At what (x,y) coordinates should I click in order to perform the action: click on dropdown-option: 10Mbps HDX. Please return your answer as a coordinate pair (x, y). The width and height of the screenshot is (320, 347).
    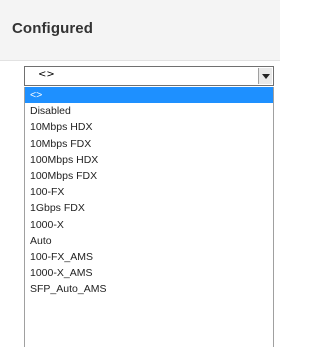
    Looking at the image, I should click on (149, 127).